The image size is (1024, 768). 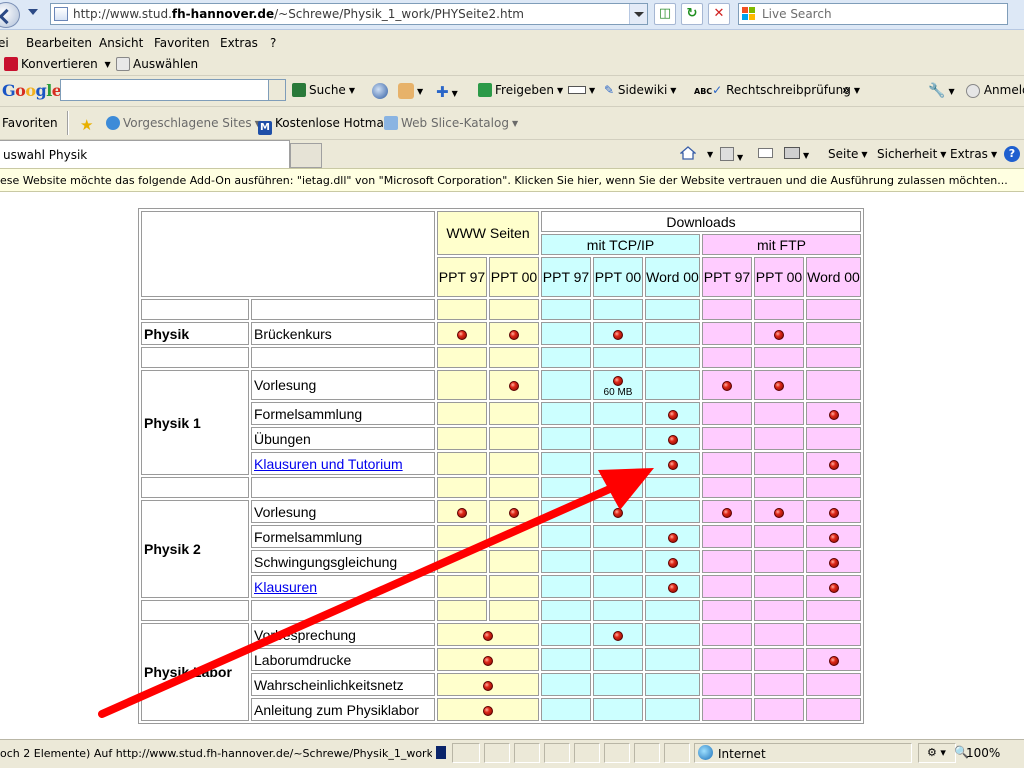 I want to click on select-label: Auswählen, so click(x=166, y=64).